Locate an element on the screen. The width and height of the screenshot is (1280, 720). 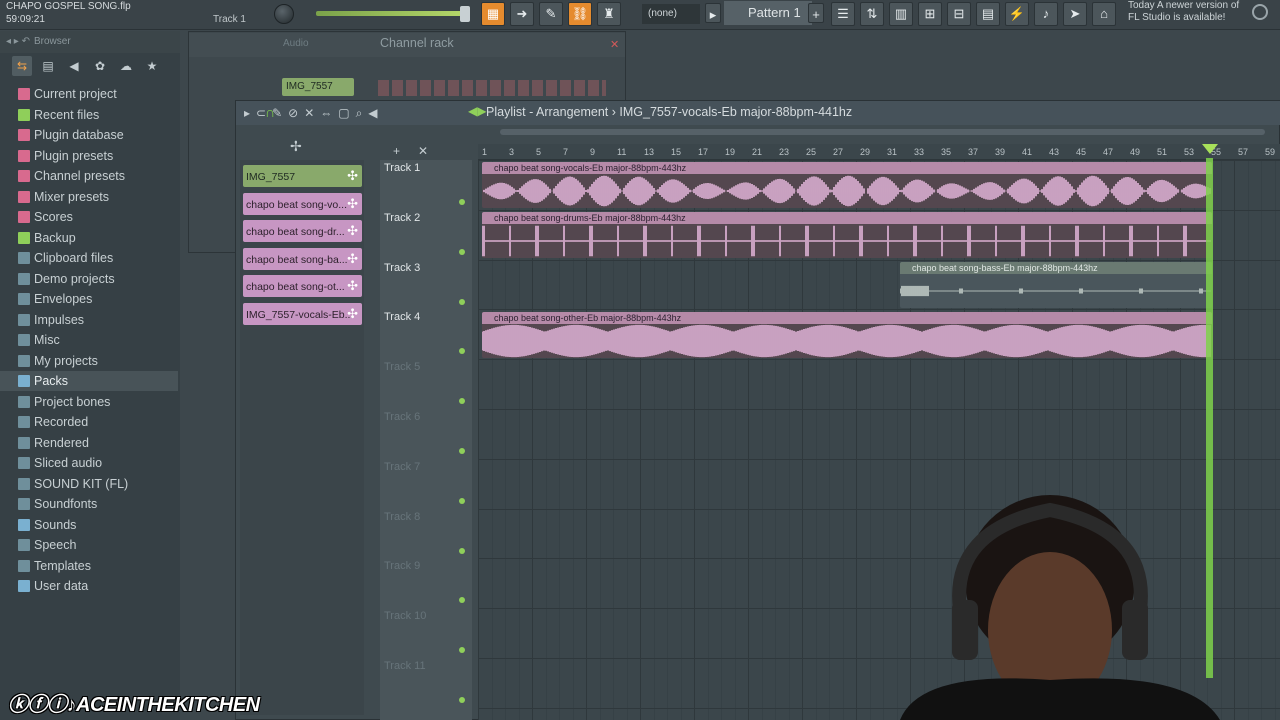
plugin-icon: ✿ is located at coordinates (100, 66).